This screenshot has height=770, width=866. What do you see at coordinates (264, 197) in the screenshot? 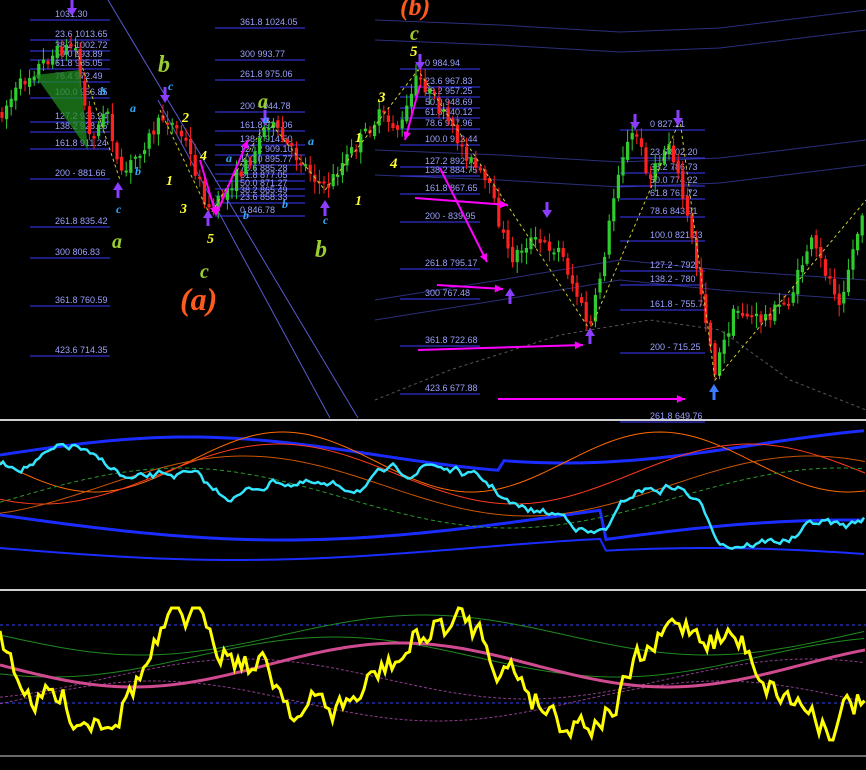
I see `fib-level-label: 23.6 858.33` at bounding box center [264, 197].